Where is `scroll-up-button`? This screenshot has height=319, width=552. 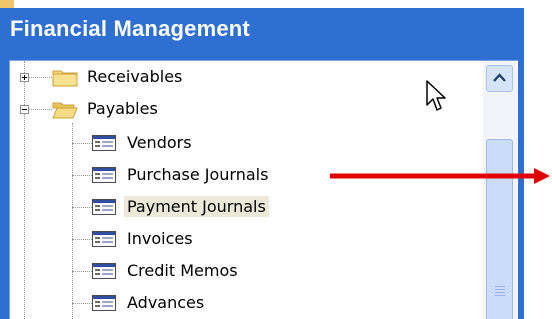
scroll-up-button is located at coordinates (499, 78).